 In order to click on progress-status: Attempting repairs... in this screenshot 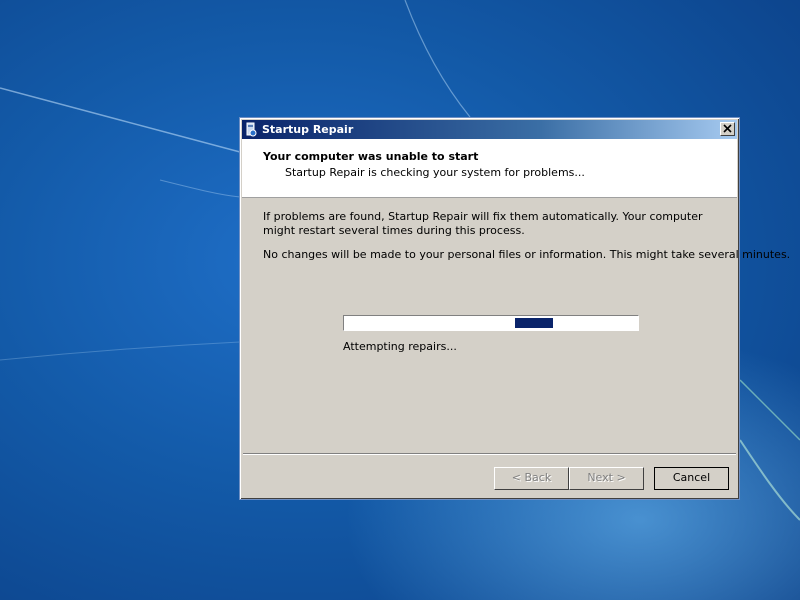, I will do `click(400, 346)`.